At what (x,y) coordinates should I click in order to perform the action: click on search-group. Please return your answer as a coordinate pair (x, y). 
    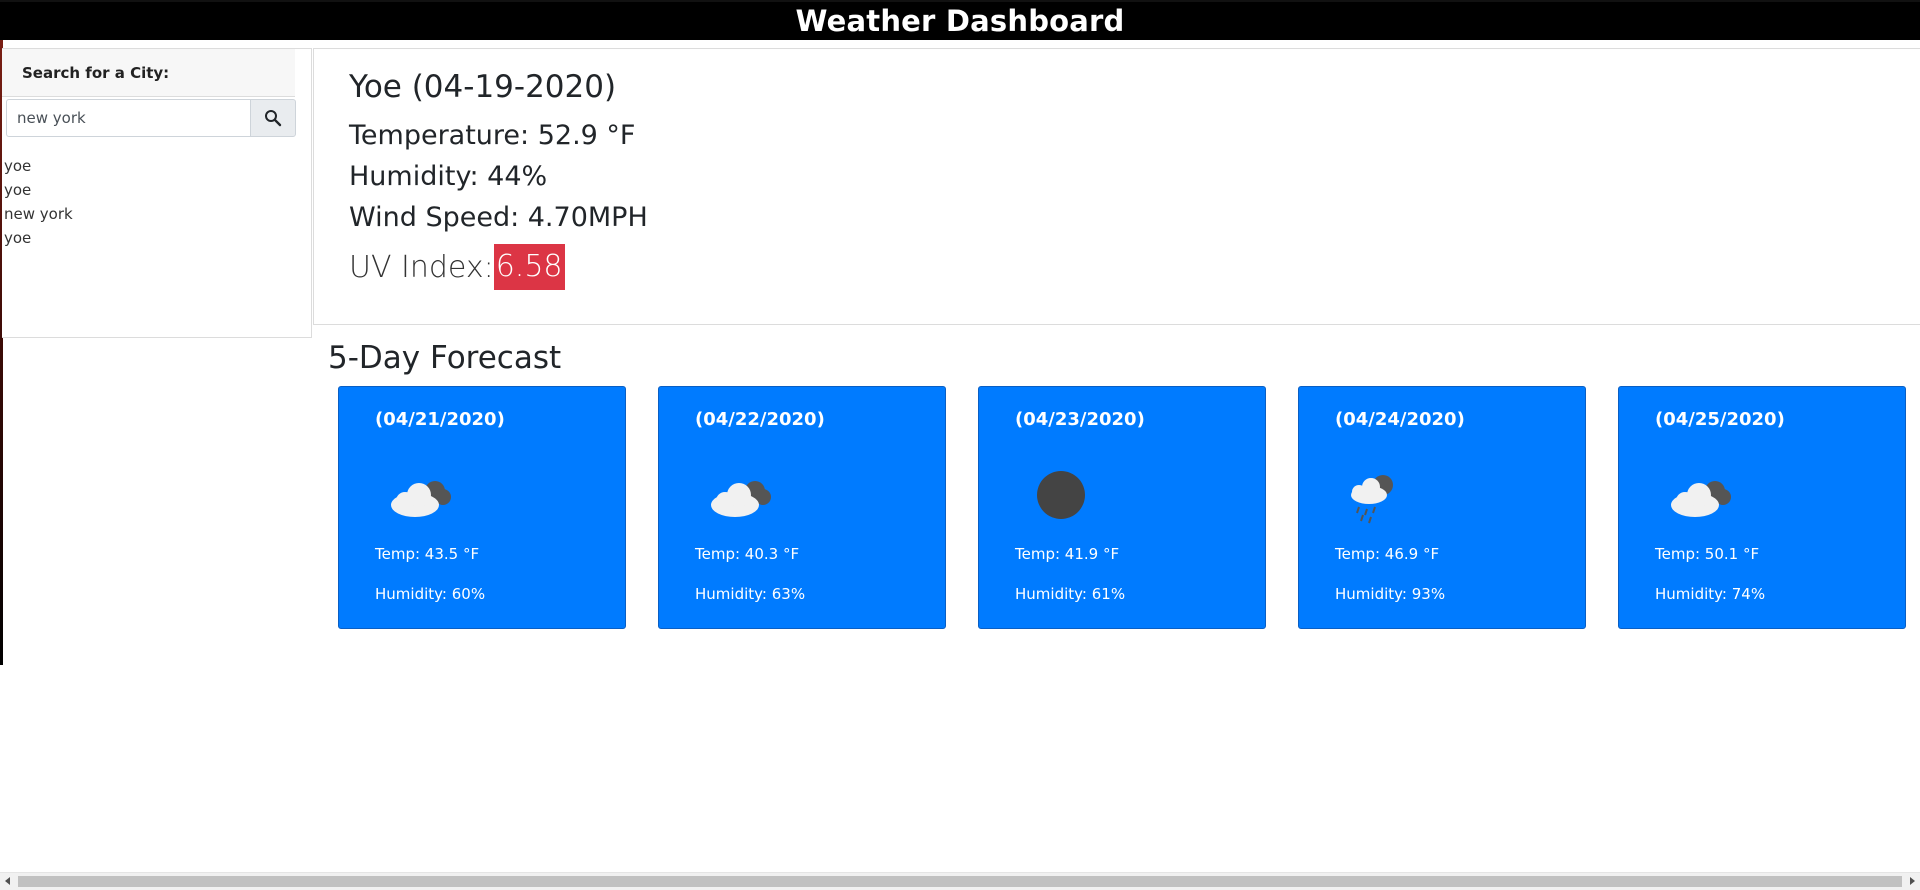
    Looking at the image, I should click on (151, 118).